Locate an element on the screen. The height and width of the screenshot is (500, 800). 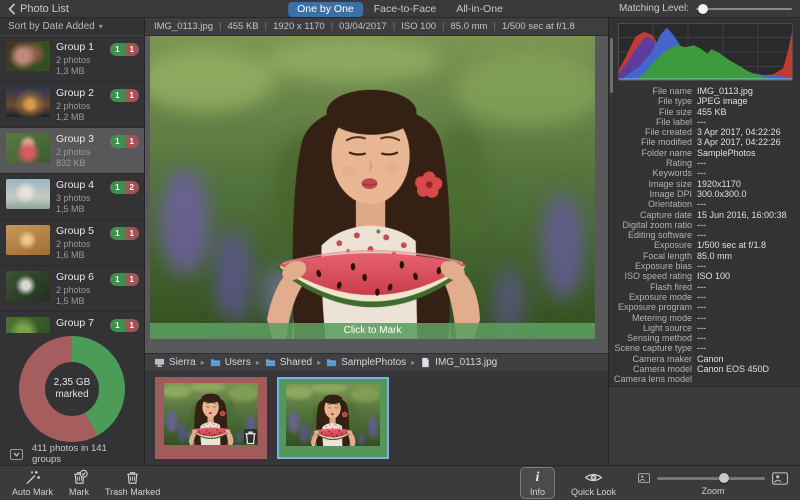
panel-filler is located at coordinates (704, 425).